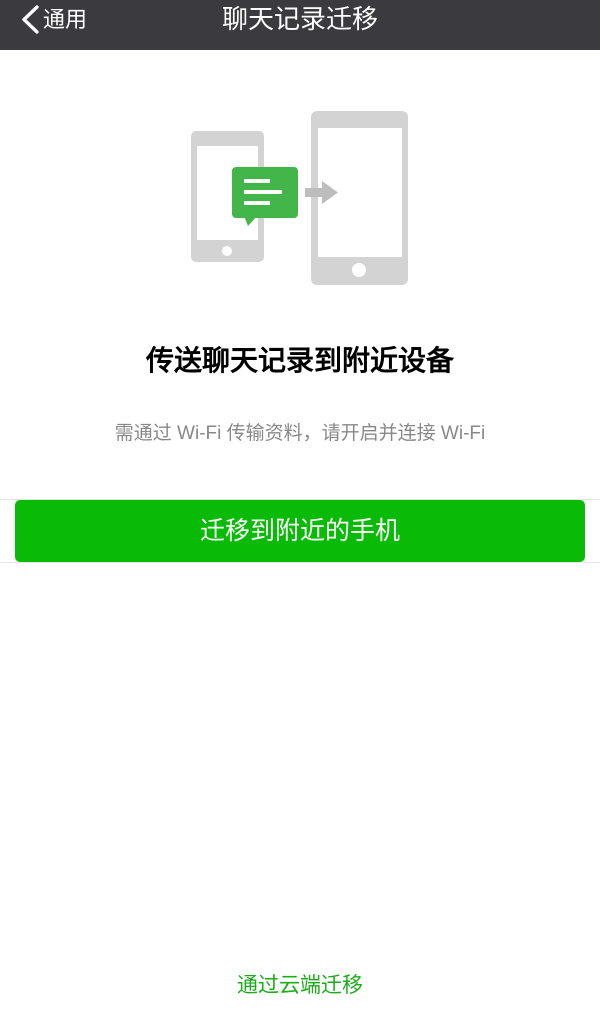  Describe the element at coordinates (299, 360) in the screenshot. I see `section-heading: 传送聊天记录到附近设备` at that location.